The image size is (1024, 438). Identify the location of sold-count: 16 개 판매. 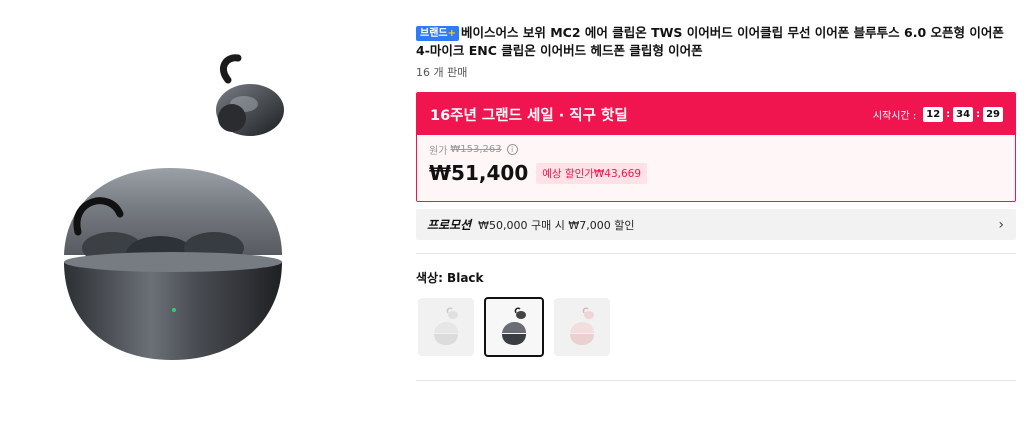
(442, 72).